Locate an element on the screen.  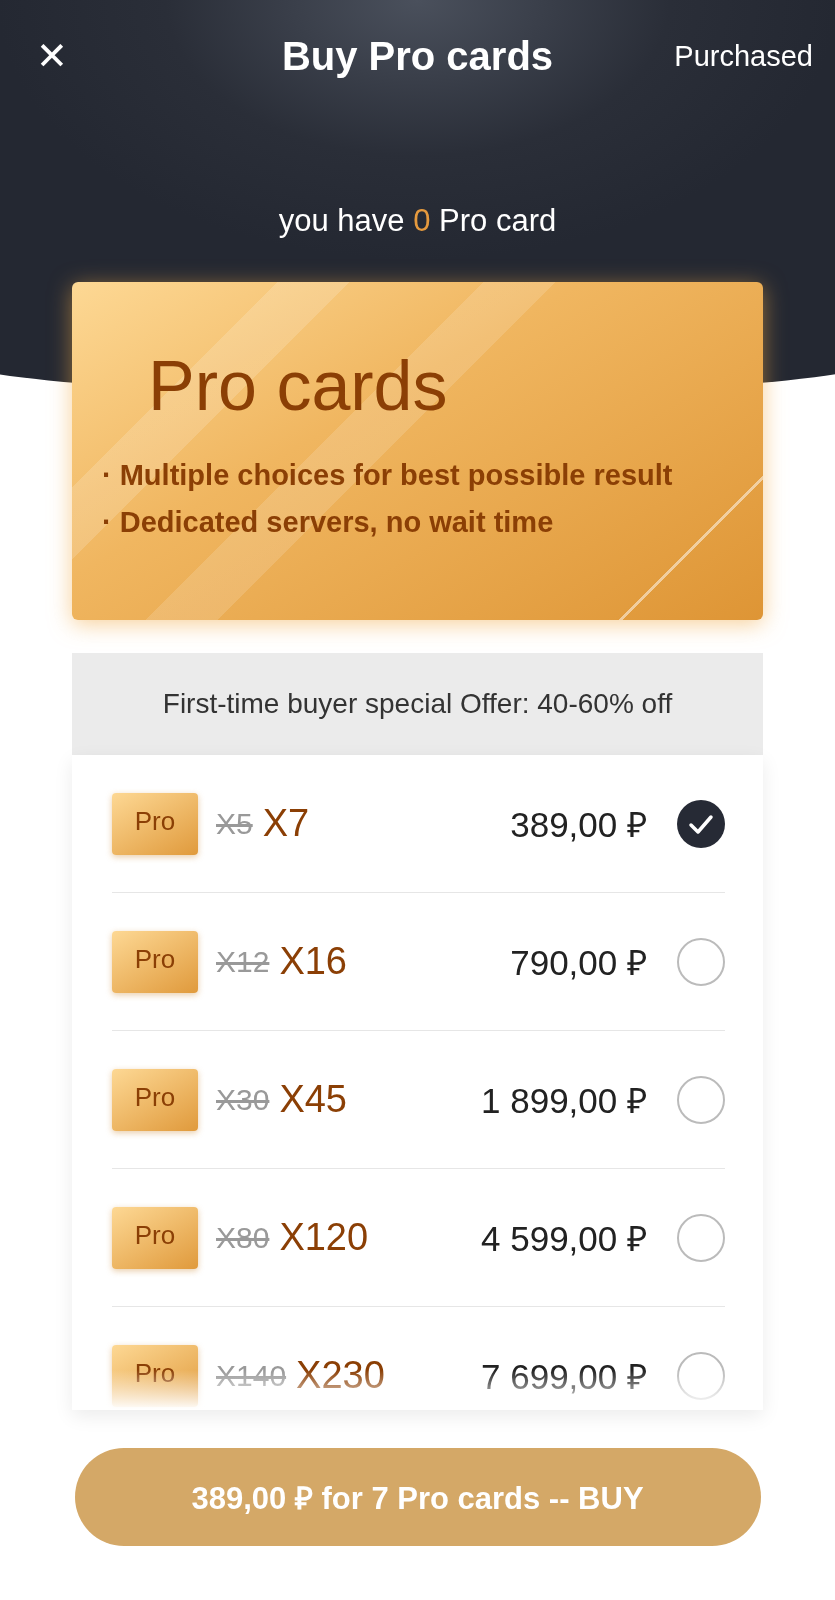
card-count: X230 is located at coordinates (340, 1375).